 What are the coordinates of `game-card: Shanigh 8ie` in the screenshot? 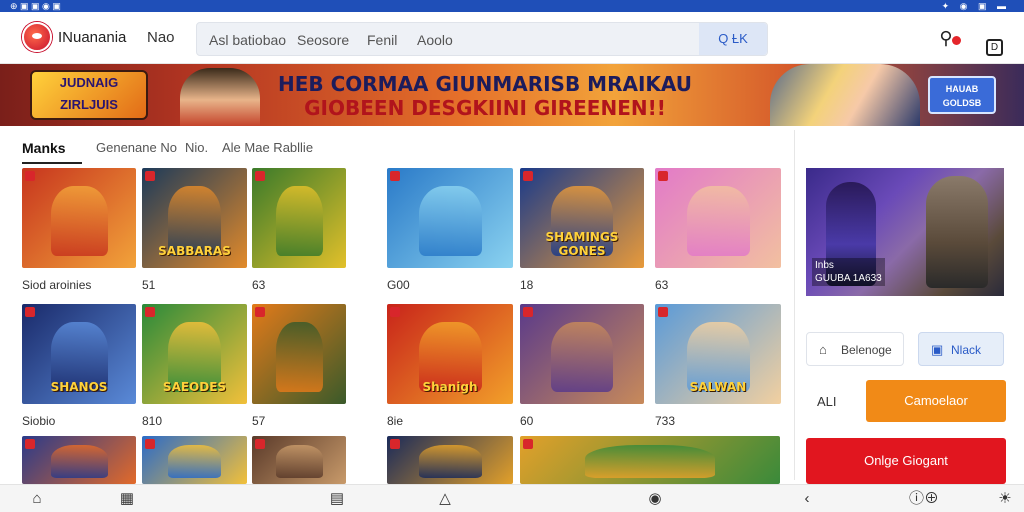 It's located at (450, 366).